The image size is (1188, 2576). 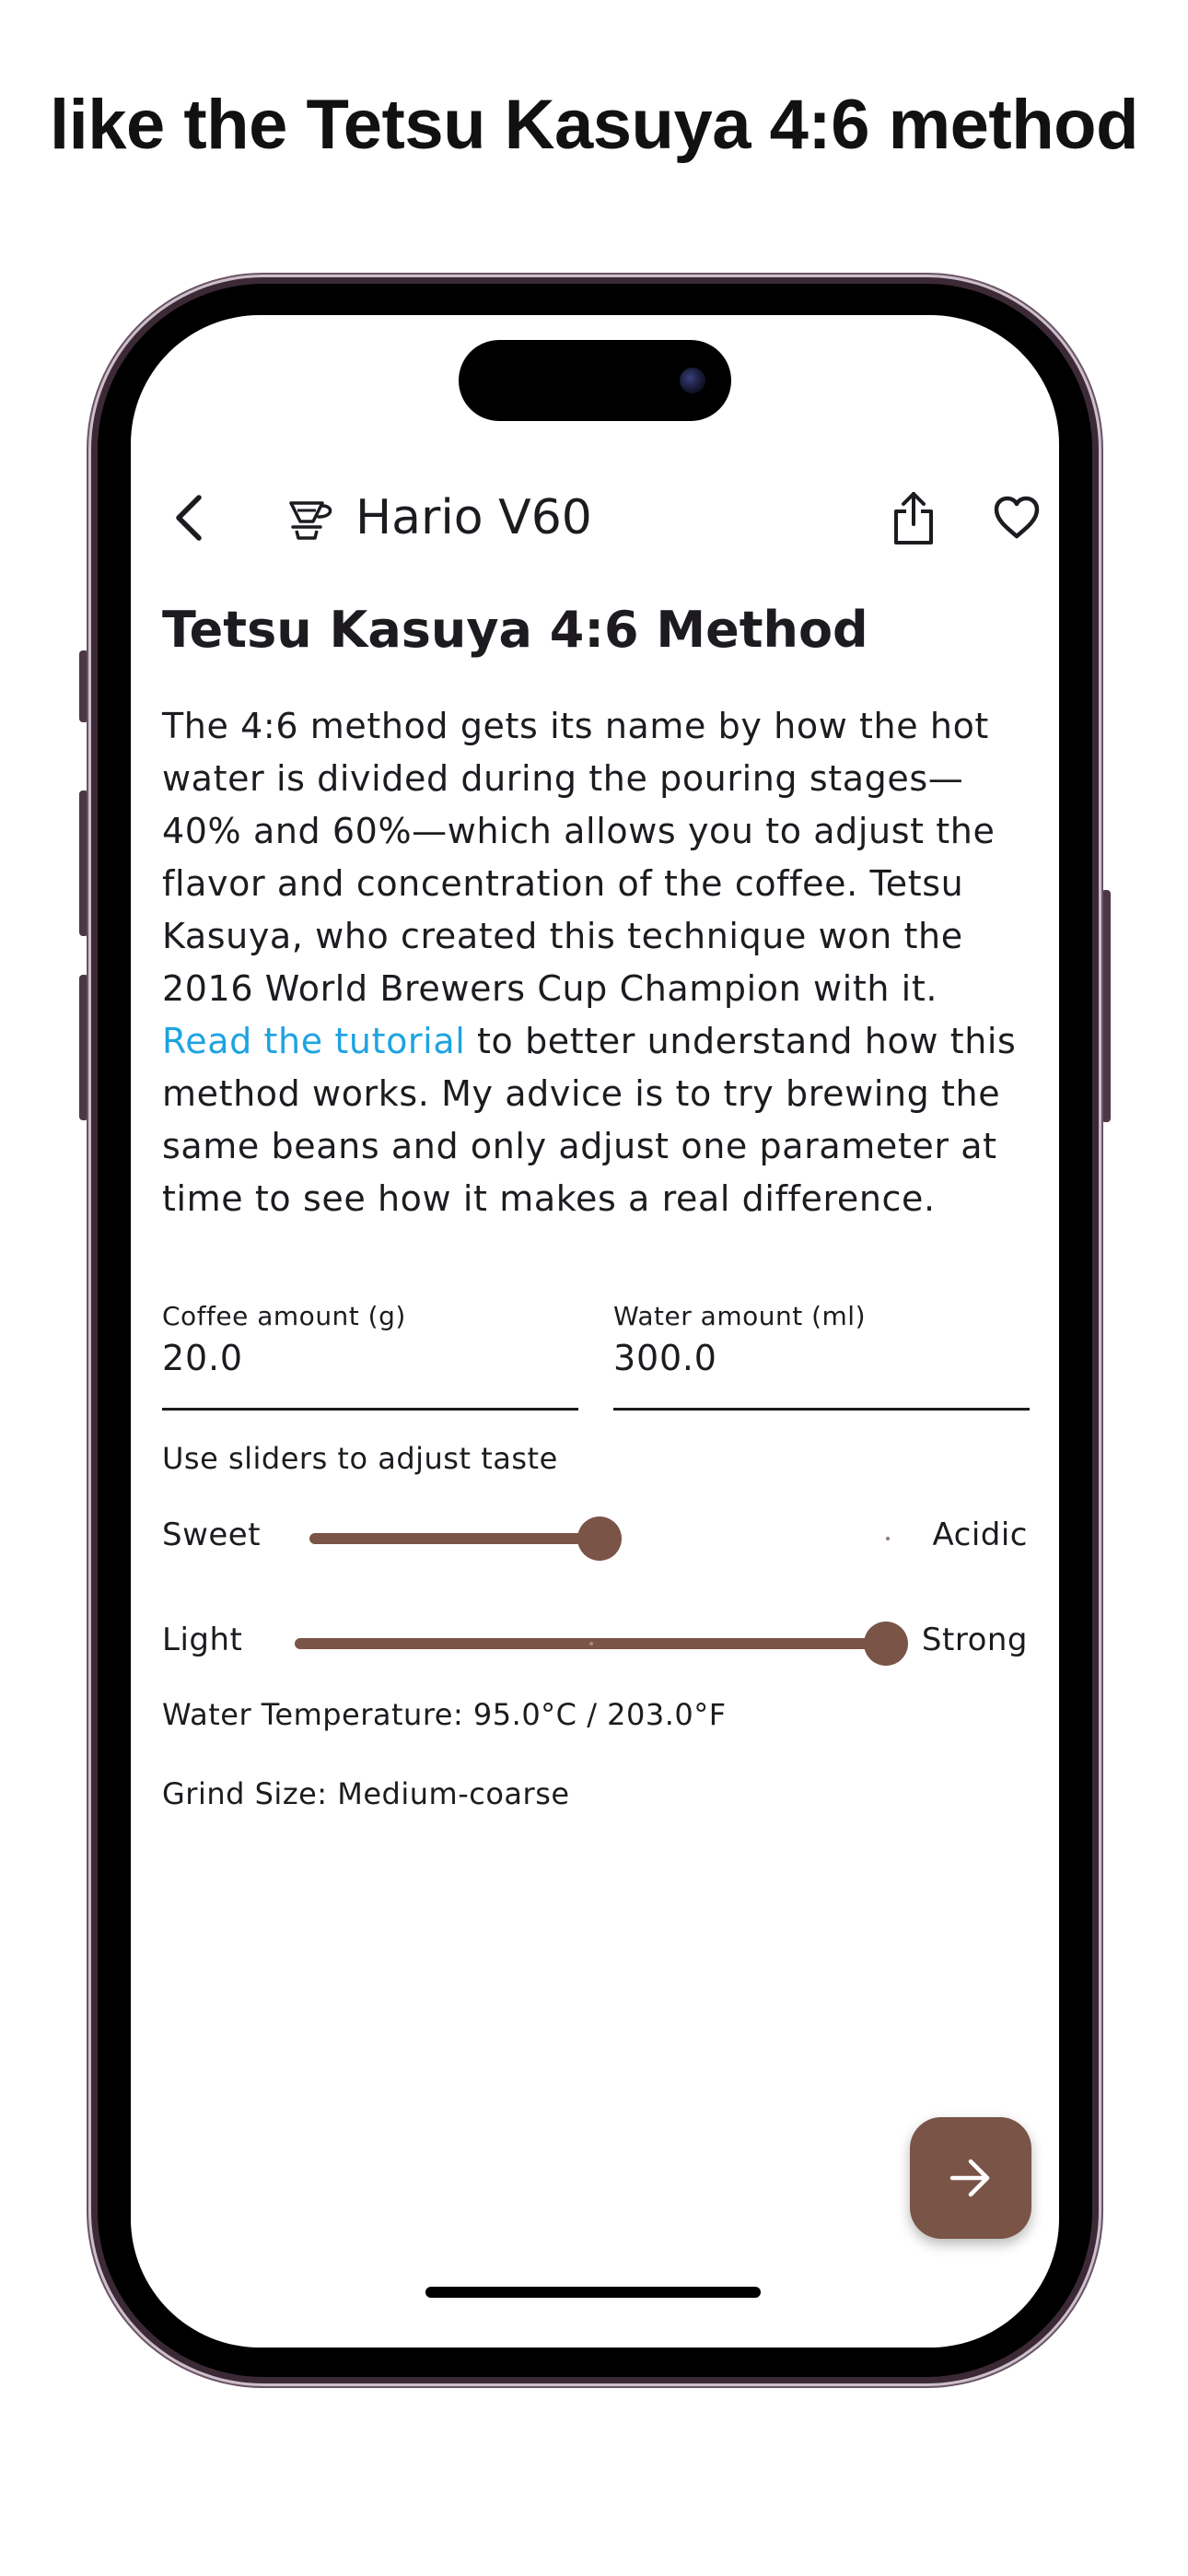 What do you see at coordinates (594, 125) in the screenshot?
I see `marketing-headline: like the Tetsu Kasuya 4:6 method` at bounding box center [594, 125].